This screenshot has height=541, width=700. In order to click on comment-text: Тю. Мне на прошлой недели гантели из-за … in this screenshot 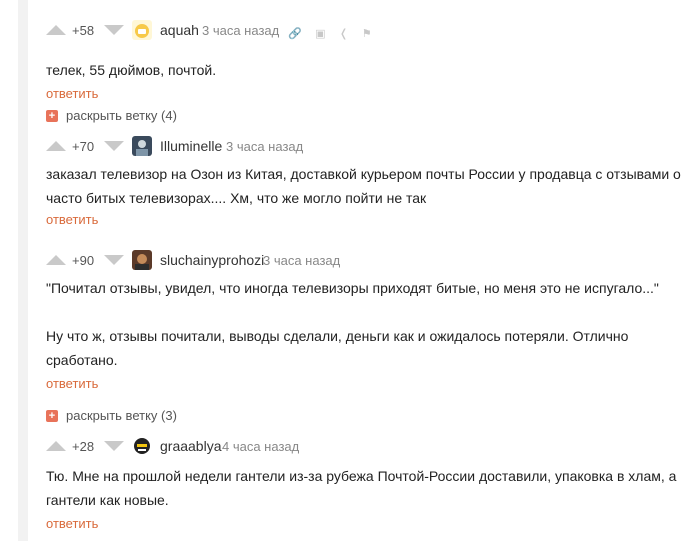, I will do `click(361, 488)`.